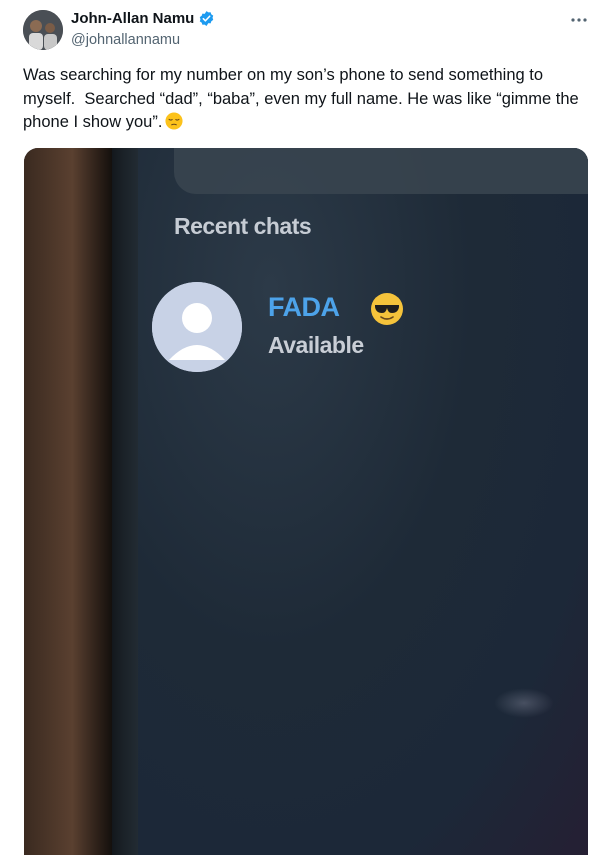 The image size is (607, 855). I want to click on more-options-icon, so click(579, 20).